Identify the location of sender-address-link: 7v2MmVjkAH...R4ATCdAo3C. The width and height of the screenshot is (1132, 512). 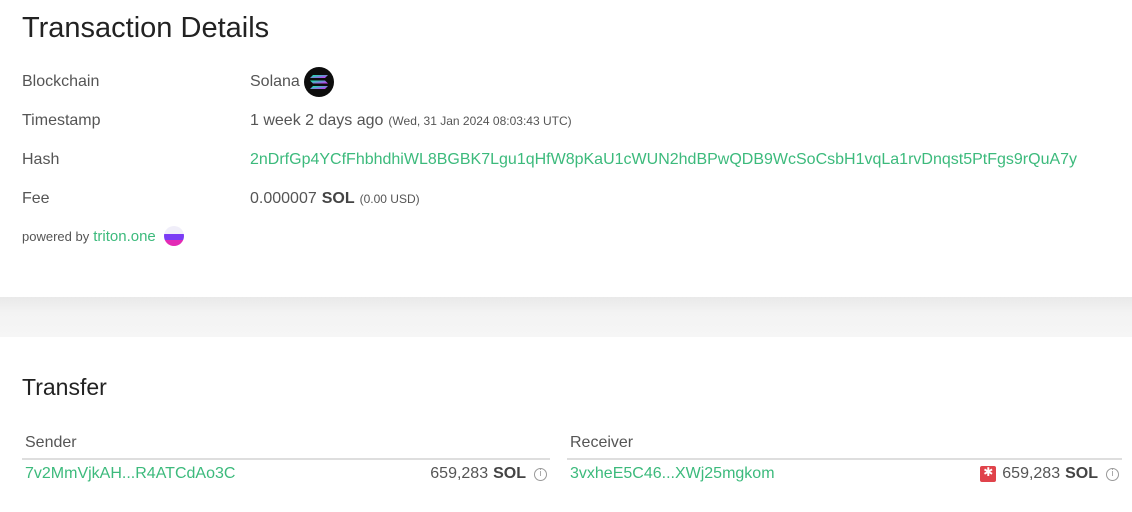
(130, 474).